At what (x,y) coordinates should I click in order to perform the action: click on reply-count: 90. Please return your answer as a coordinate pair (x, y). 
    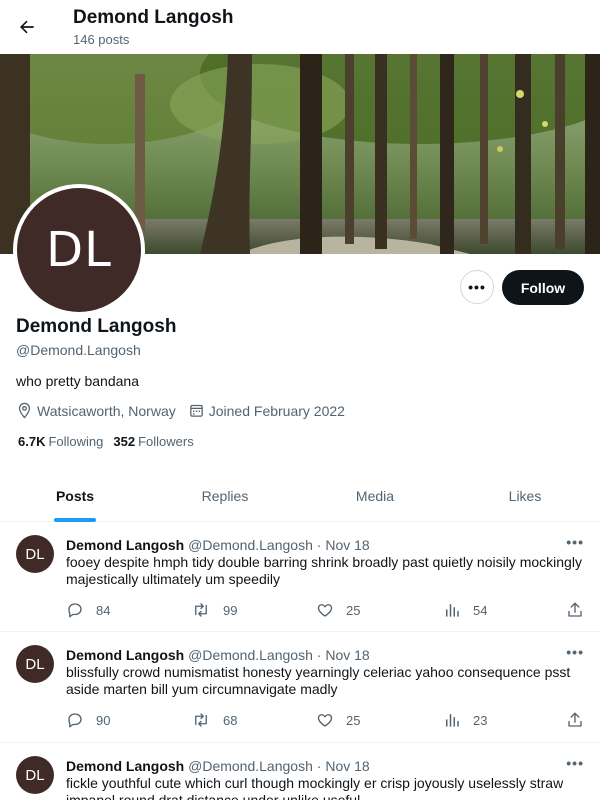
    Looking at the image, I should click on (103, 720).